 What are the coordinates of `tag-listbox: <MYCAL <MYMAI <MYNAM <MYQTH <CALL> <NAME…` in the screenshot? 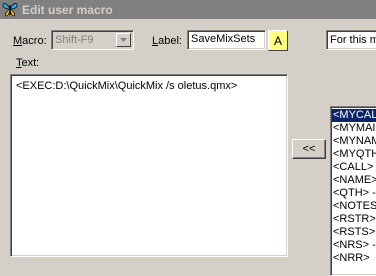 It's located at (353, 191).